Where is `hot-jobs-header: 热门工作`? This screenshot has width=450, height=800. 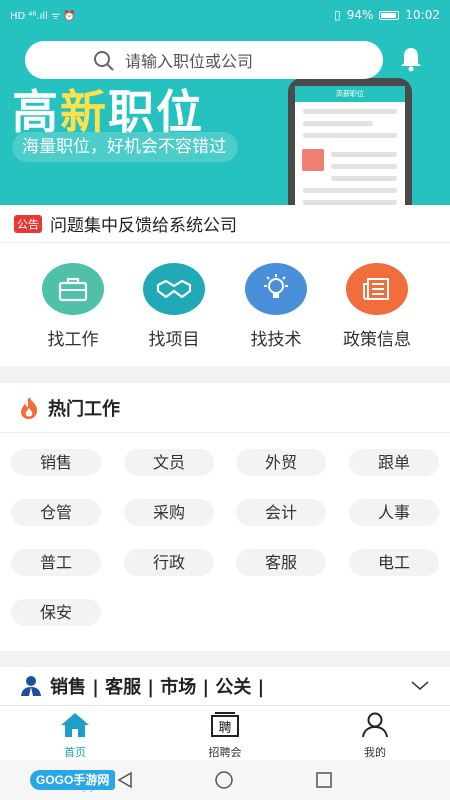
hot-jobs-header: 热门工作 is located at coordinates (225, 408).